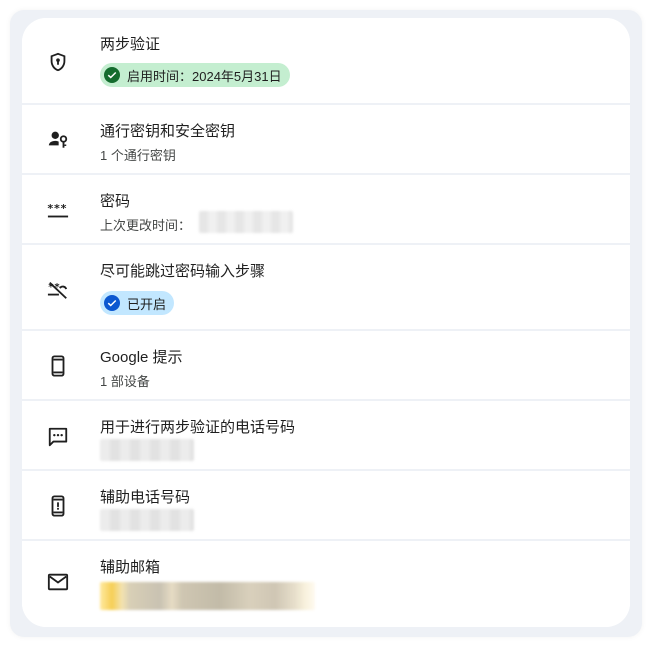 This screenshot has height=647, width=652. What do you see at coordinates (207, 596) in the screenshot?
I see `redacted-email` at bounding box center [207, 596].